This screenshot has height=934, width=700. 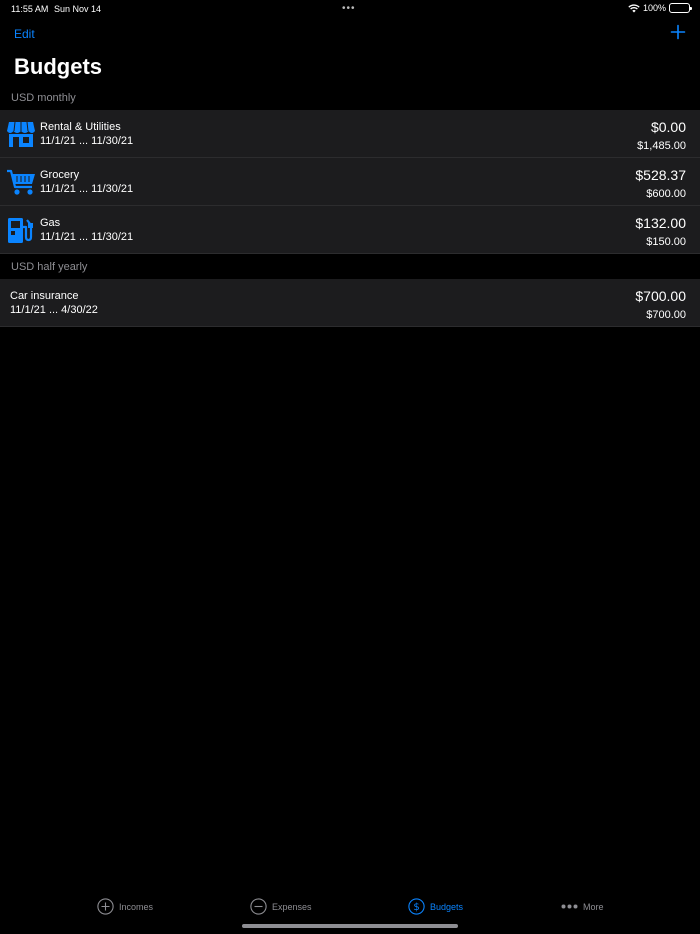 I want to click on budget-title: Grocery, so click(x=60, y=175).